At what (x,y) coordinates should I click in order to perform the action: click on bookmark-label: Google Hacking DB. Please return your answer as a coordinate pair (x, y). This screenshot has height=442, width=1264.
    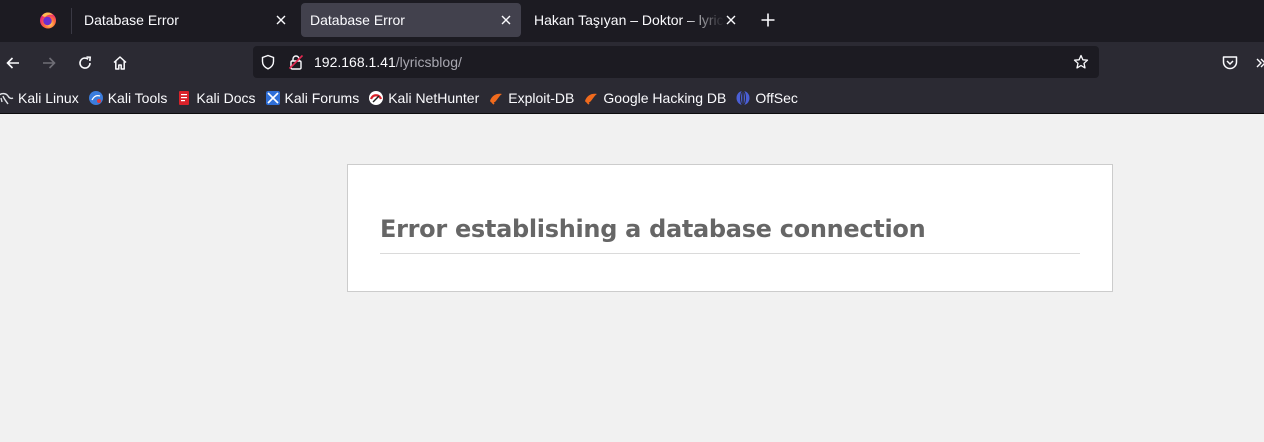
    Looking at the image, I should click on (665, 98).